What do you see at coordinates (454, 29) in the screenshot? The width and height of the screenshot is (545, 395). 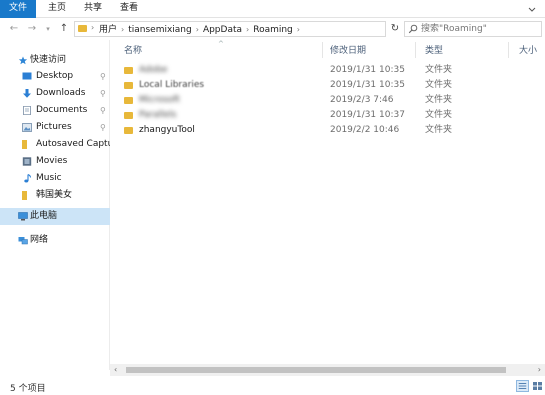 I see `search-placeholder: 搜索"Roaming"` at bounding box center [454, 29].